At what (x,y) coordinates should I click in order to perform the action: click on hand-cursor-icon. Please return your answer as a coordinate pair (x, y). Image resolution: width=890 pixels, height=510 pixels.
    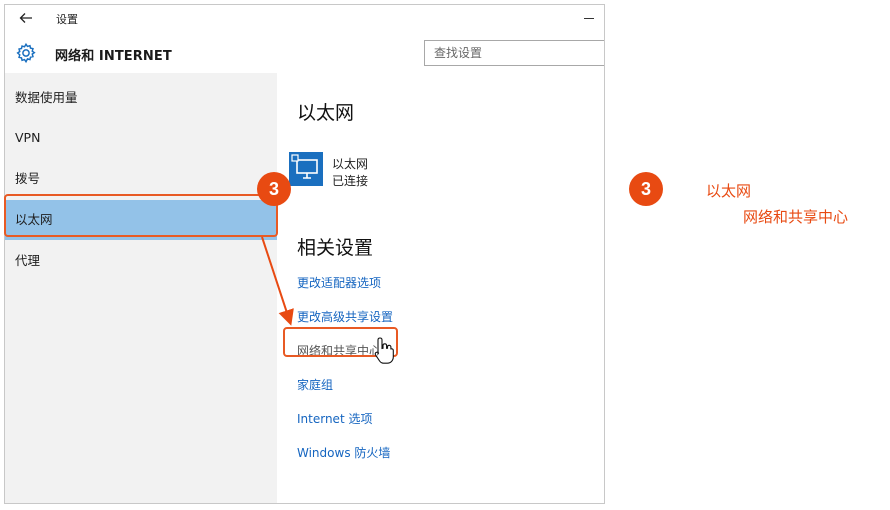
    Looking at the image, I should click on (384, 350).